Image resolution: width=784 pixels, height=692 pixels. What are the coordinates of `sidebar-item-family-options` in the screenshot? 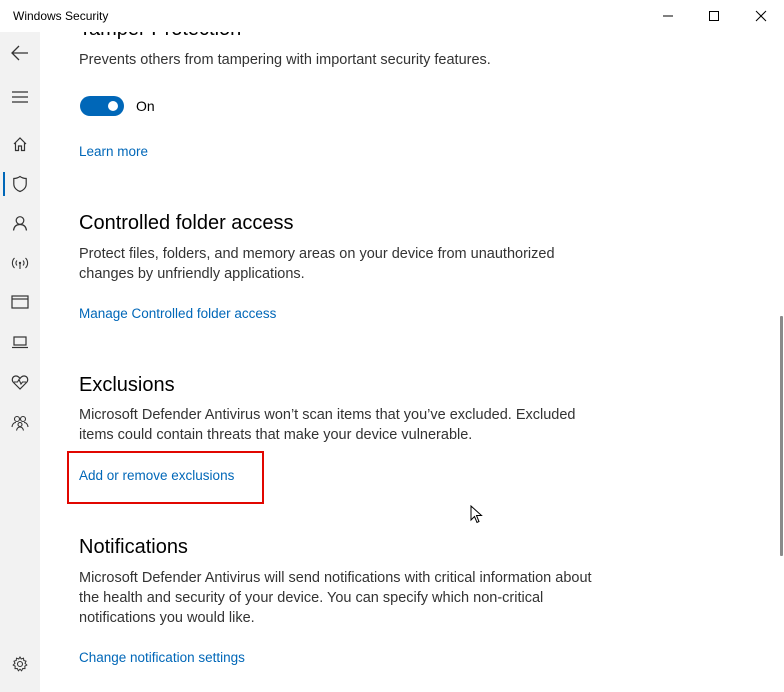 It's located at (20, 423).